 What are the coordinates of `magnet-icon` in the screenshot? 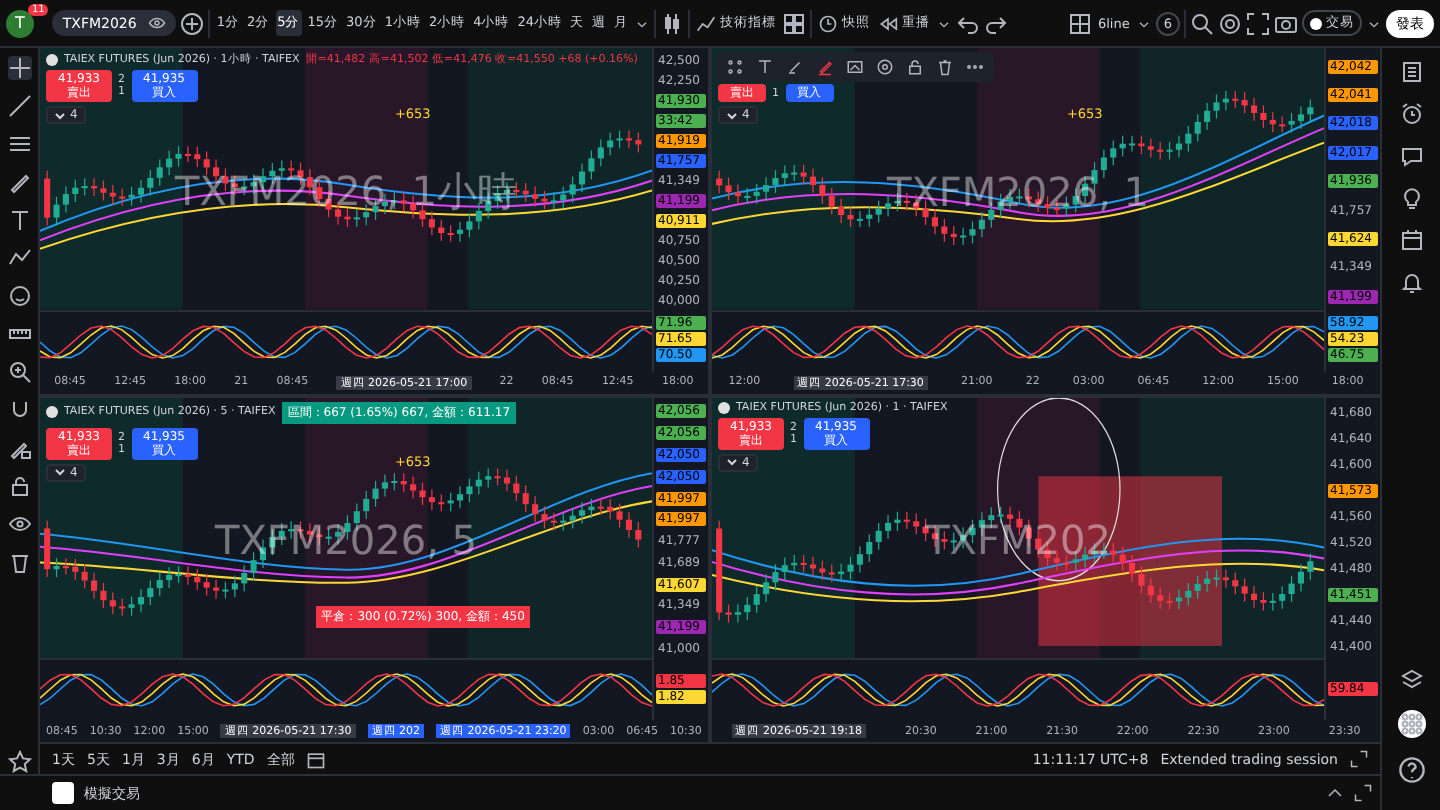 It's located at (19, 410).